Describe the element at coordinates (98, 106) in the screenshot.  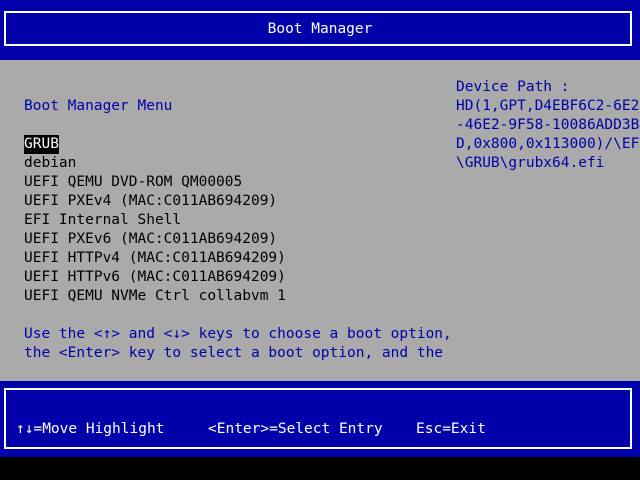
I see `menu-heading: Boot Manager Menu` at that location.